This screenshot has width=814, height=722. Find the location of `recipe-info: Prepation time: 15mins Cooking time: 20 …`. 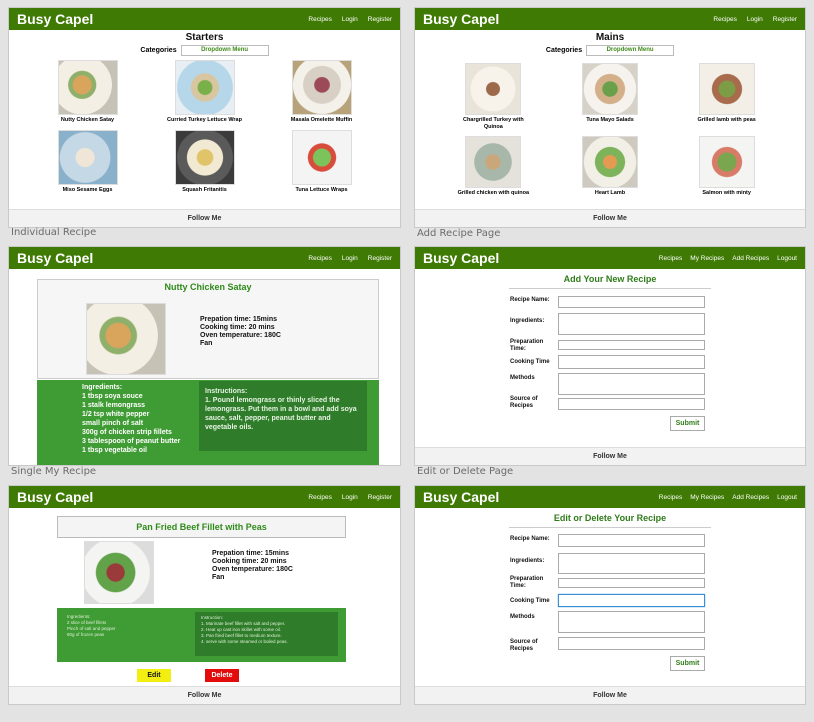

recipe-info: Prepation time: 15mins Cooking time: 20 … is located at coordinates (240, 332).